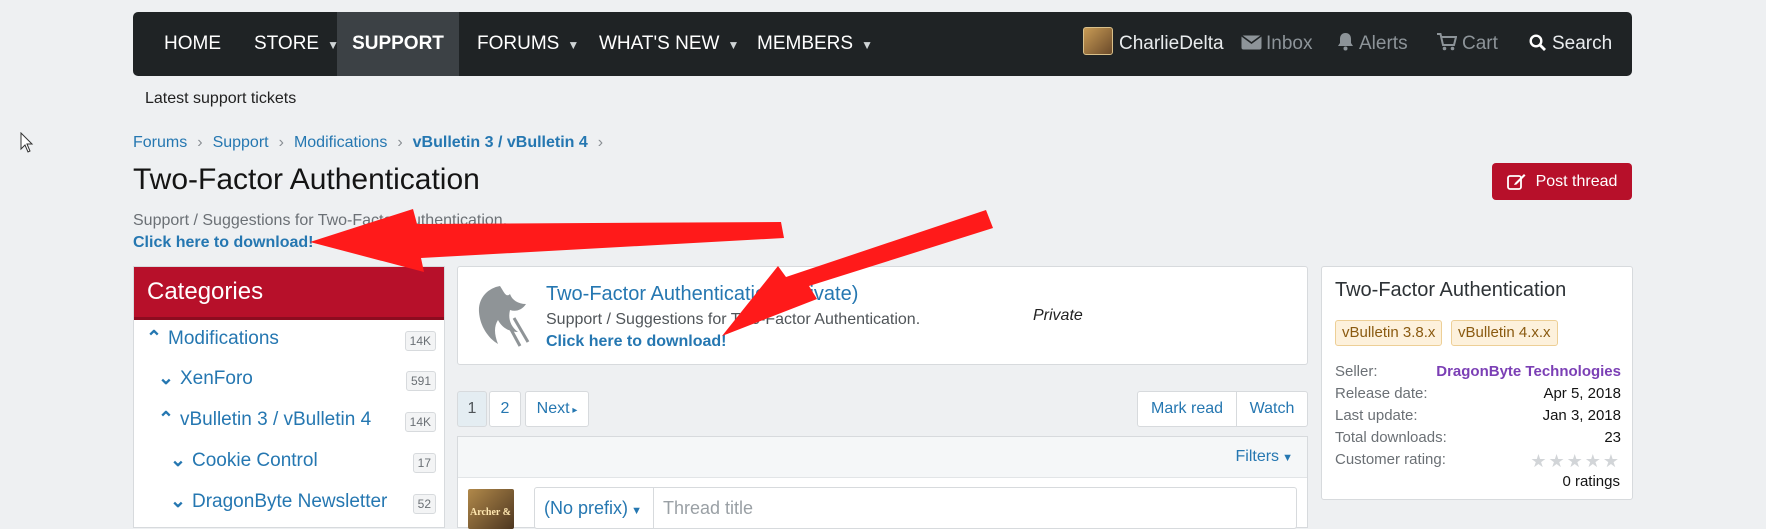 This screenshot has height=529, width=1766. What do you see at coordinates (255, 460) in the screenshot?
I see `category-label: Cookie Control` at bounding box center [255, 460].